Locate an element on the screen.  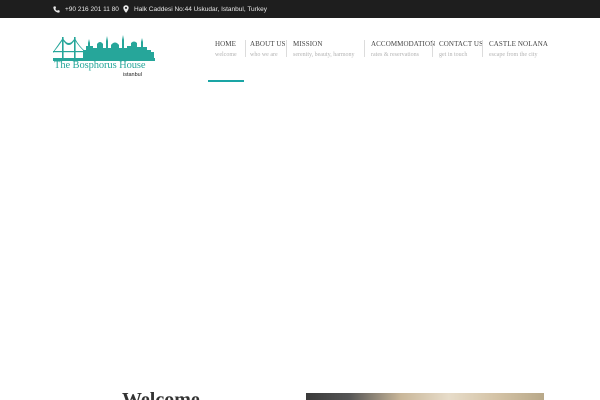
nav-home-label: HOME is located at coordinates (226, 44).